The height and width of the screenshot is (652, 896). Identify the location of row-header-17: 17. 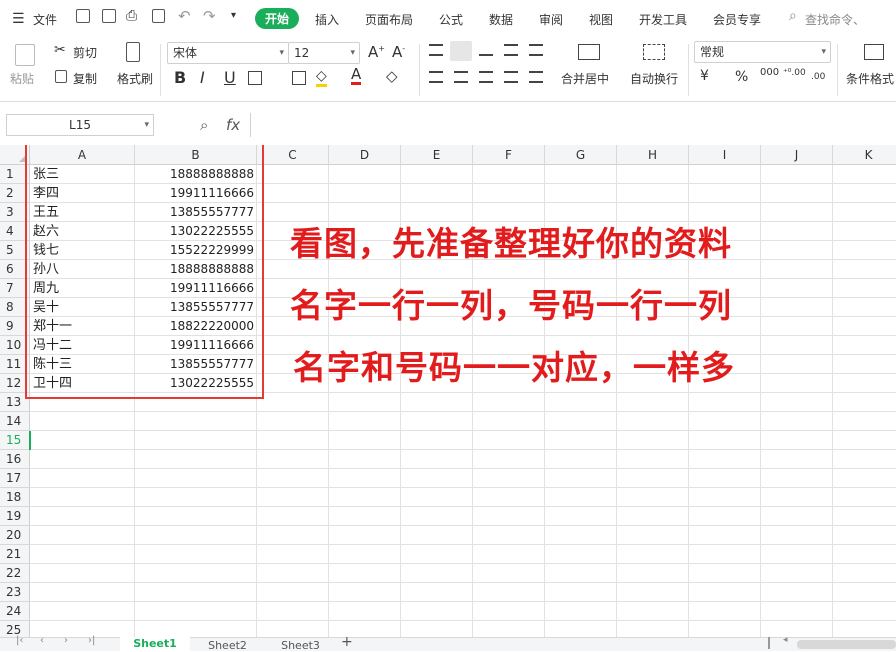
(15, 478).